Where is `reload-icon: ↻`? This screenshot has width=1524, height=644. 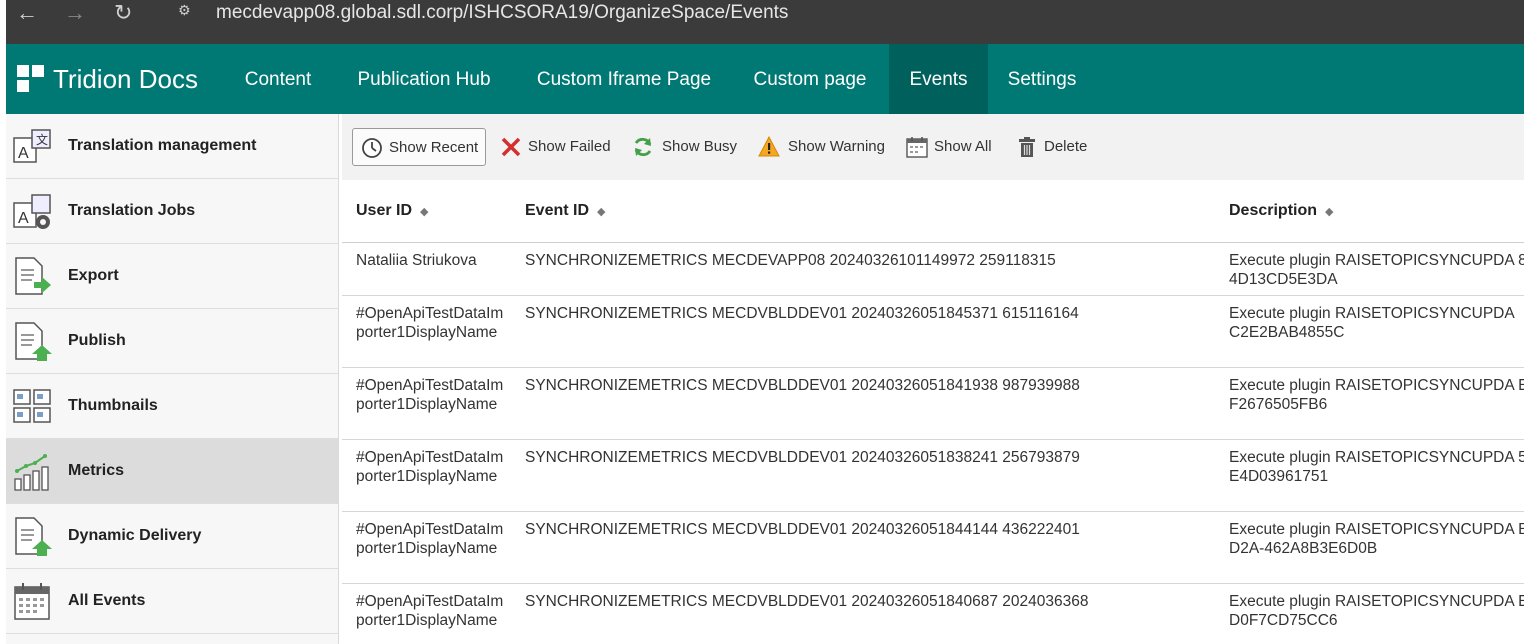
reload-icon: ↻ is located at coordinates (123, 13).